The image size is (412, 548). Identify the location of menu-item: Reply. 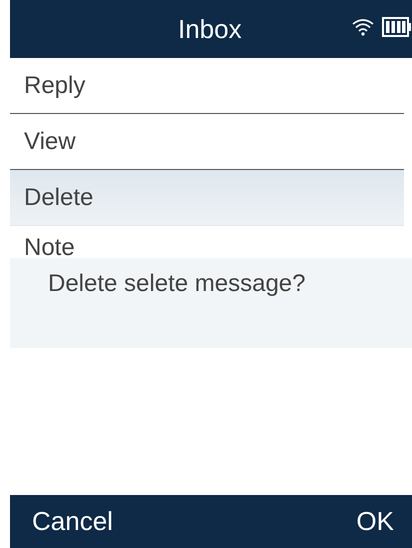
(207, 86).